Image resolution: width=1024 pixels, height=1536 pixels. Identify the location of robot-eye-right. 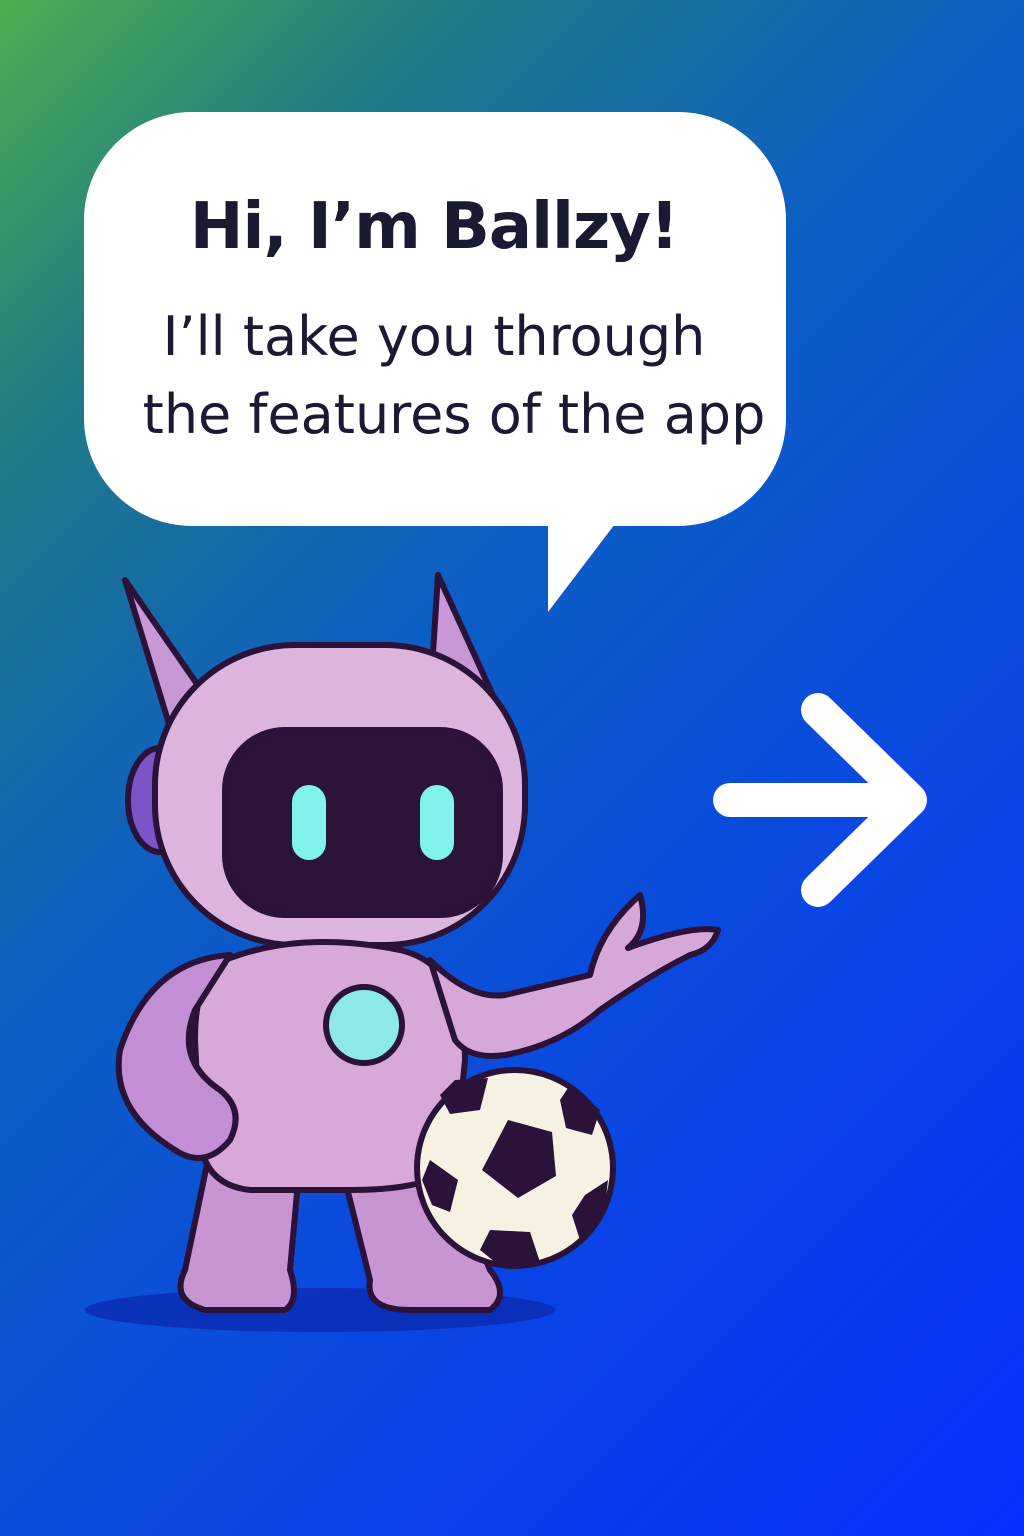
(437, 822).